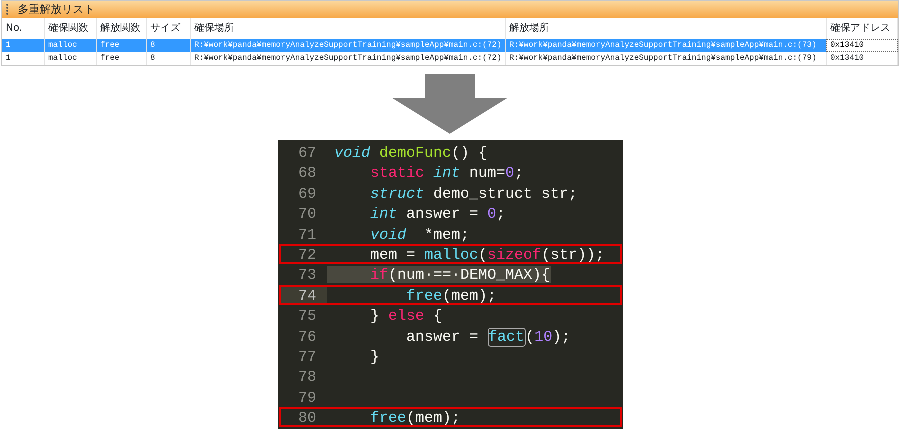 The height and width of the screenshot is (442, 900). I want to click on panel-title: 多重解放リスト, so click(56, 9).